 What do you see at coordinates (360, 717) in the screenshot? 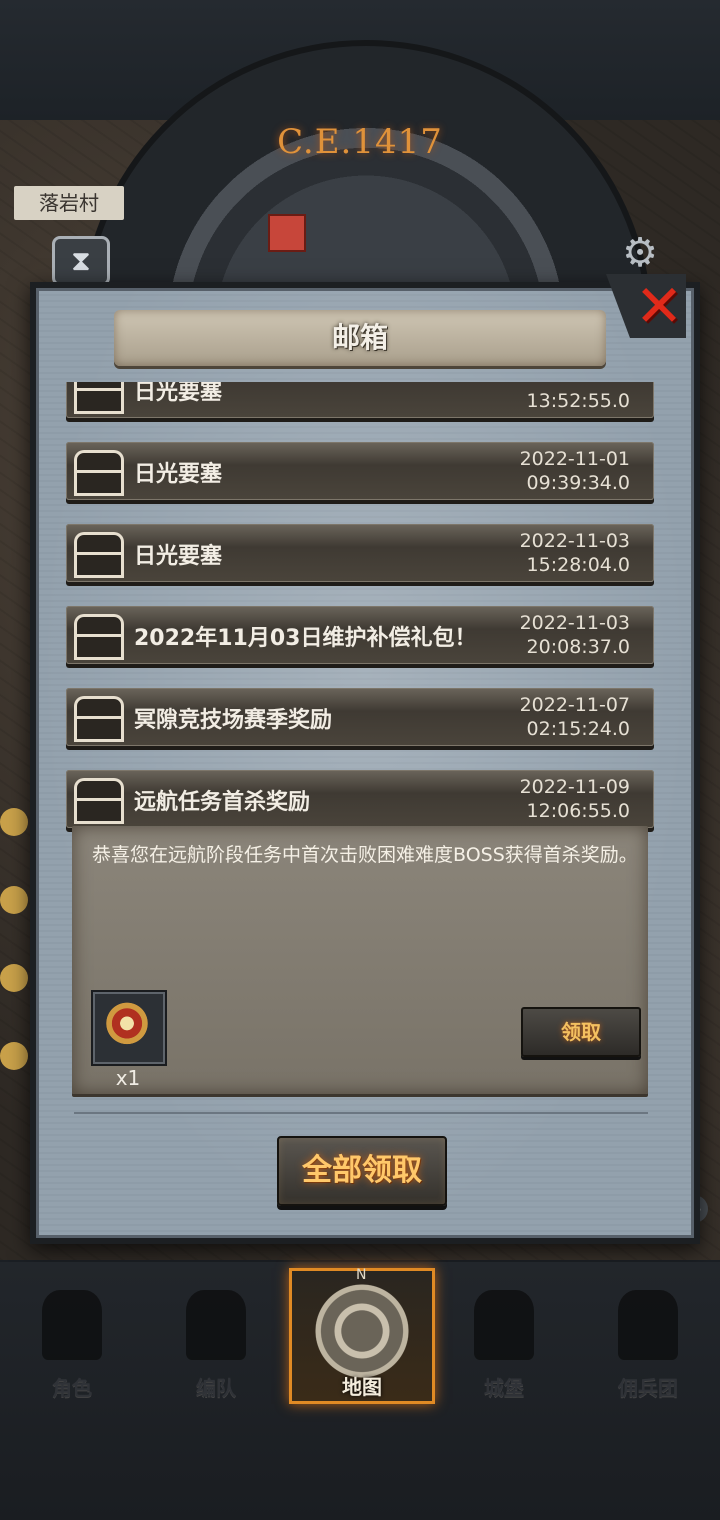
I see `mail-item: 冥隙竞技场赛季奖励 2022-11-07 02:15:24.0` at bounding box center [360, 717].